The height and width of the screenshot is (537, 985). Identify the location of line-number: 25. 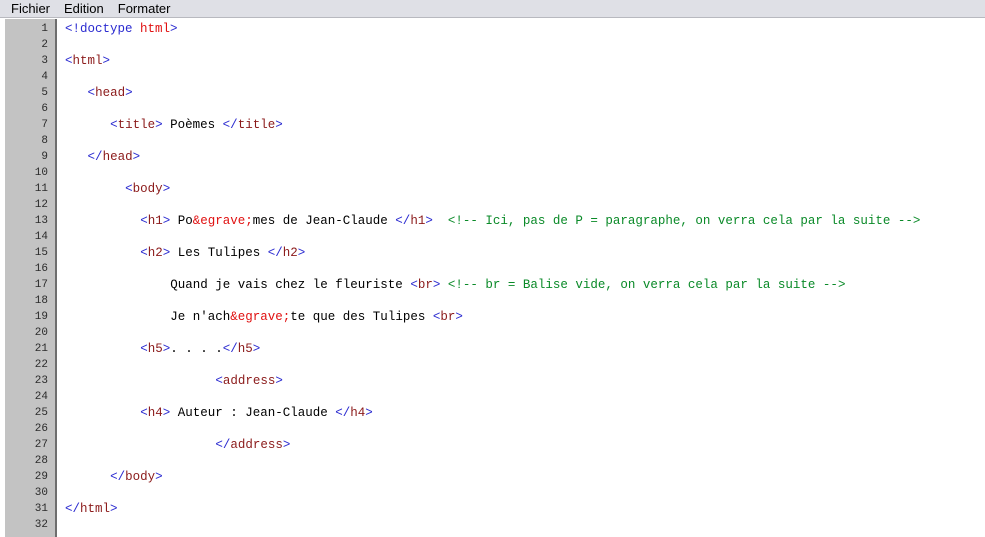
(41, 413).